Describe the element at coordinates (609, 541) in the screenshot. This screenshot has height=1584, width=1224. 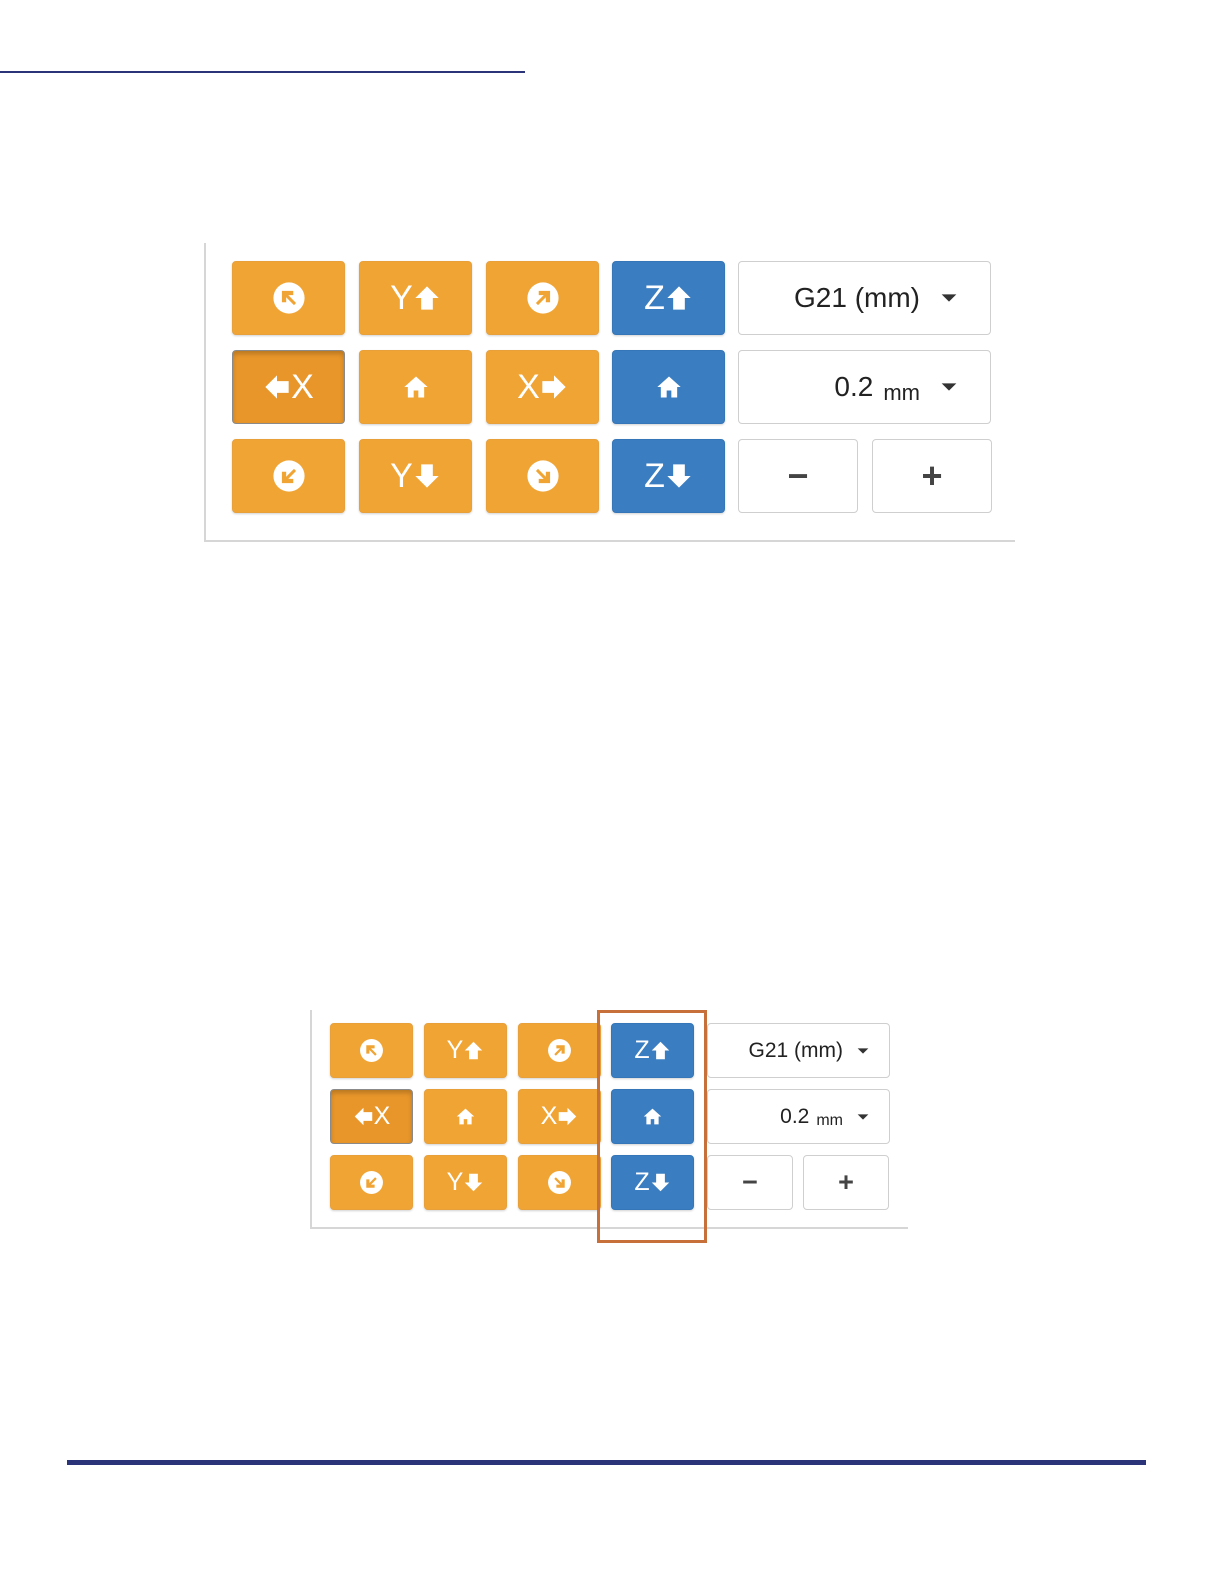
I see `panel-bottom-border` at that location.